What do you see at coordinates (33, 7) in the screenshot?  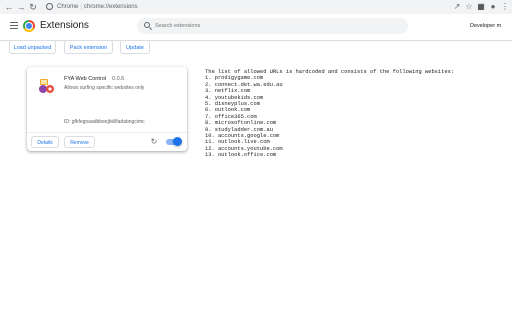 I see `reload-icon: ↻` at bounding box center [33, 7].